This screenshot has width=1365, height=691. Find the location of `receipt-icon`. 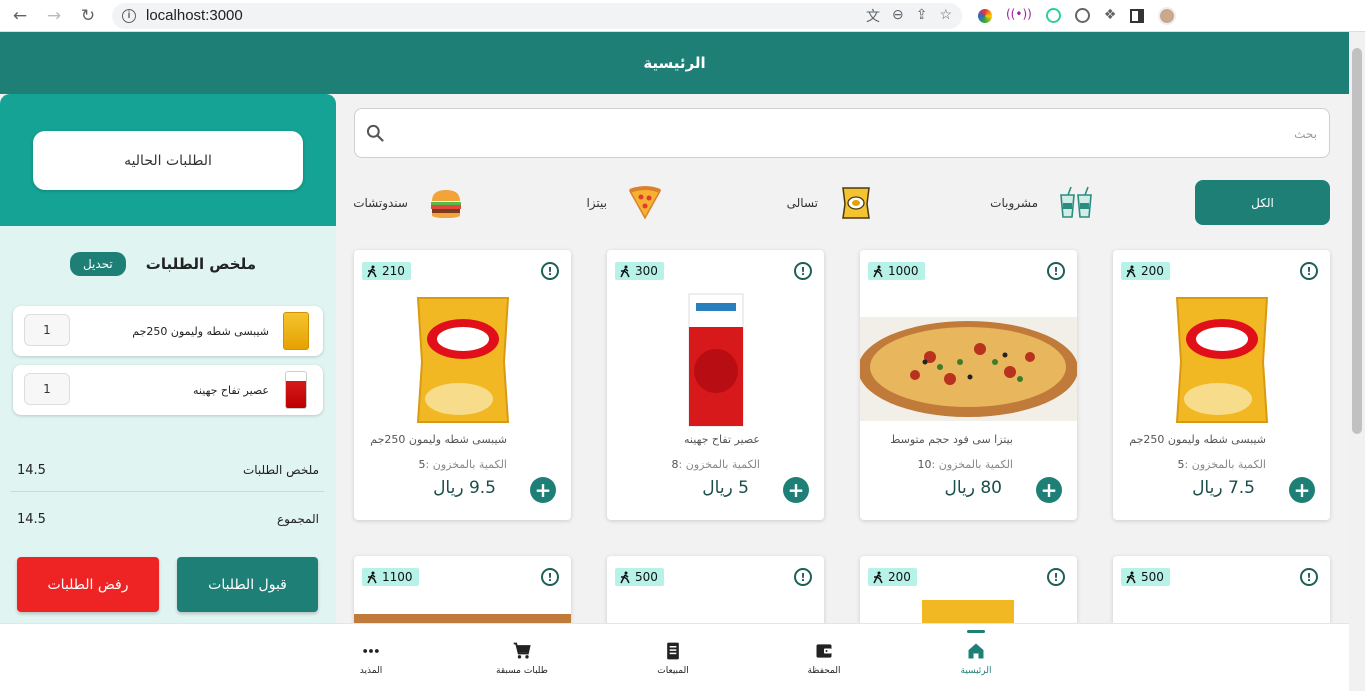

receipt-icon is located at coordinates (673, 650).